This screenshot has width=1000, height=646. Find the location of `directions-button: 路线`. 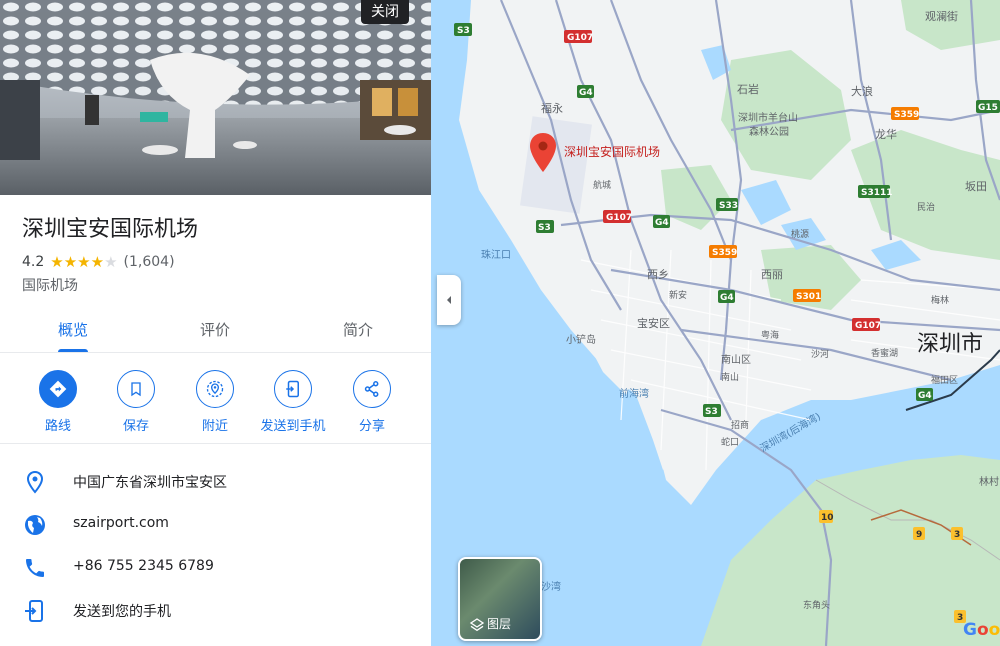

directions-button: 路线 is located at coordinates (58, 402).